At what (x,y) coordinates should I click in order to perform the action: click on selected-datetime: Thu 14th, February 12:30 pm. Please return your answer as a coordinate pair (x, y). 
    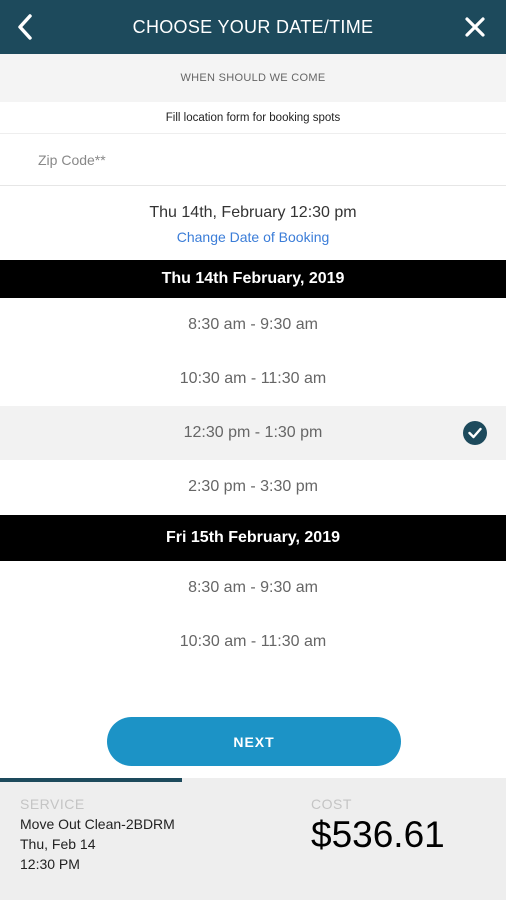
    Looking at the image, I should click on (253, 212).